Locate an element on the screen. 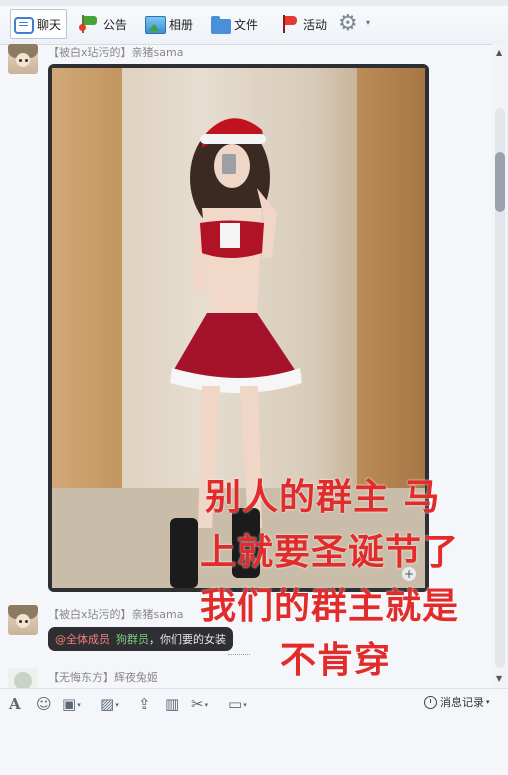 The height and width of the screenshot is (775, 508). tab-files: 文件 is located at coordinates (234, 24).